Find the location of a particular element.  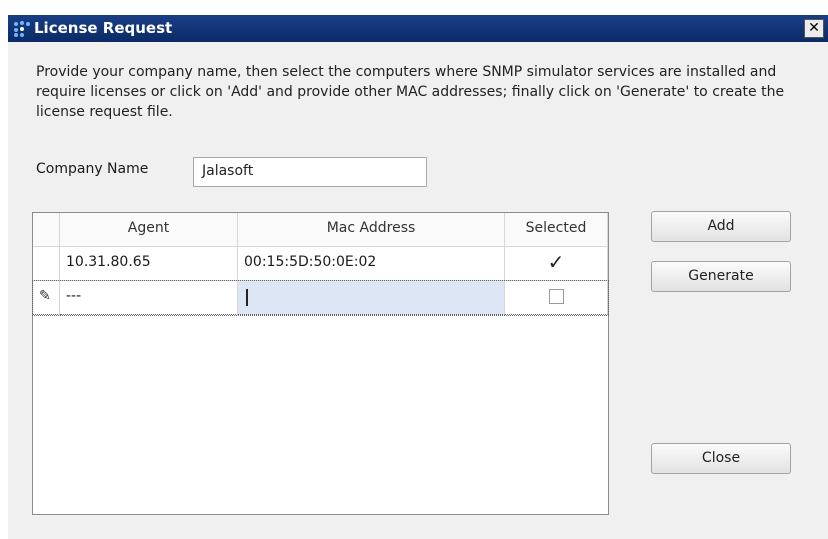

license-app-icon is located at coordinates (22, 29).